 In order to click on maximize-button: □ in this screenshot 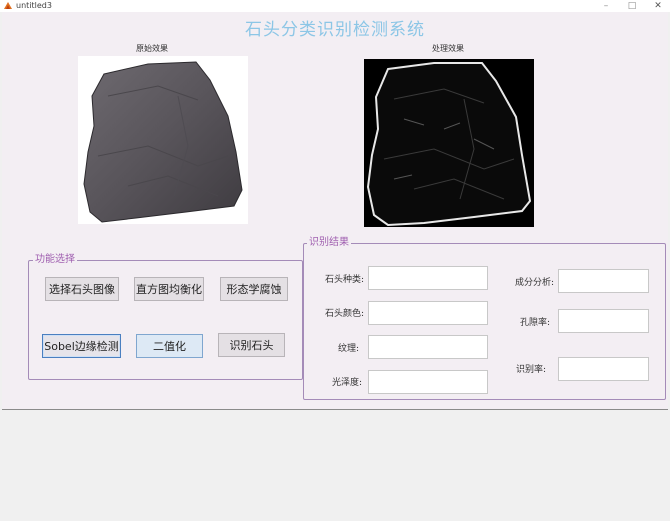, I will do `click(632, 6)`.